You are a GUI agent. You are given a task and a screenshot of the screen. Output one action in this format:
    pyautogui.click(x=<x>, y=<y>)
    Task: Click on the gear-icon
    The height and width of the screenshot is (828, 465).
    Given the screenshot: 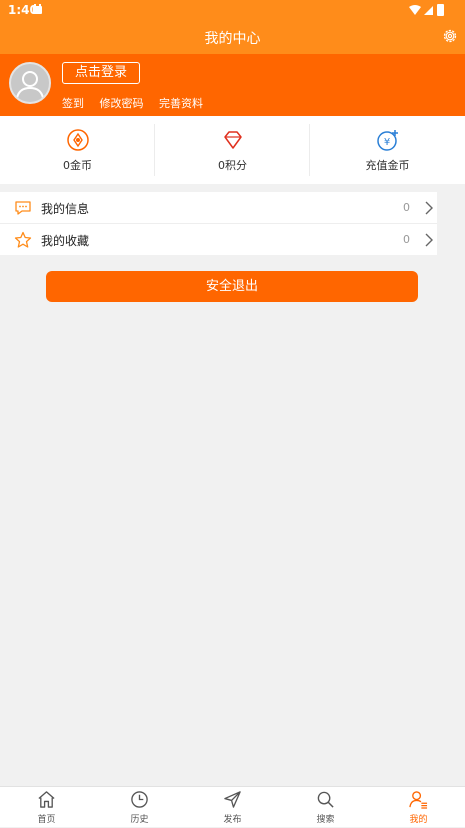 What is the action you would take?
    pyautogui.click(x=450, y=36)
    